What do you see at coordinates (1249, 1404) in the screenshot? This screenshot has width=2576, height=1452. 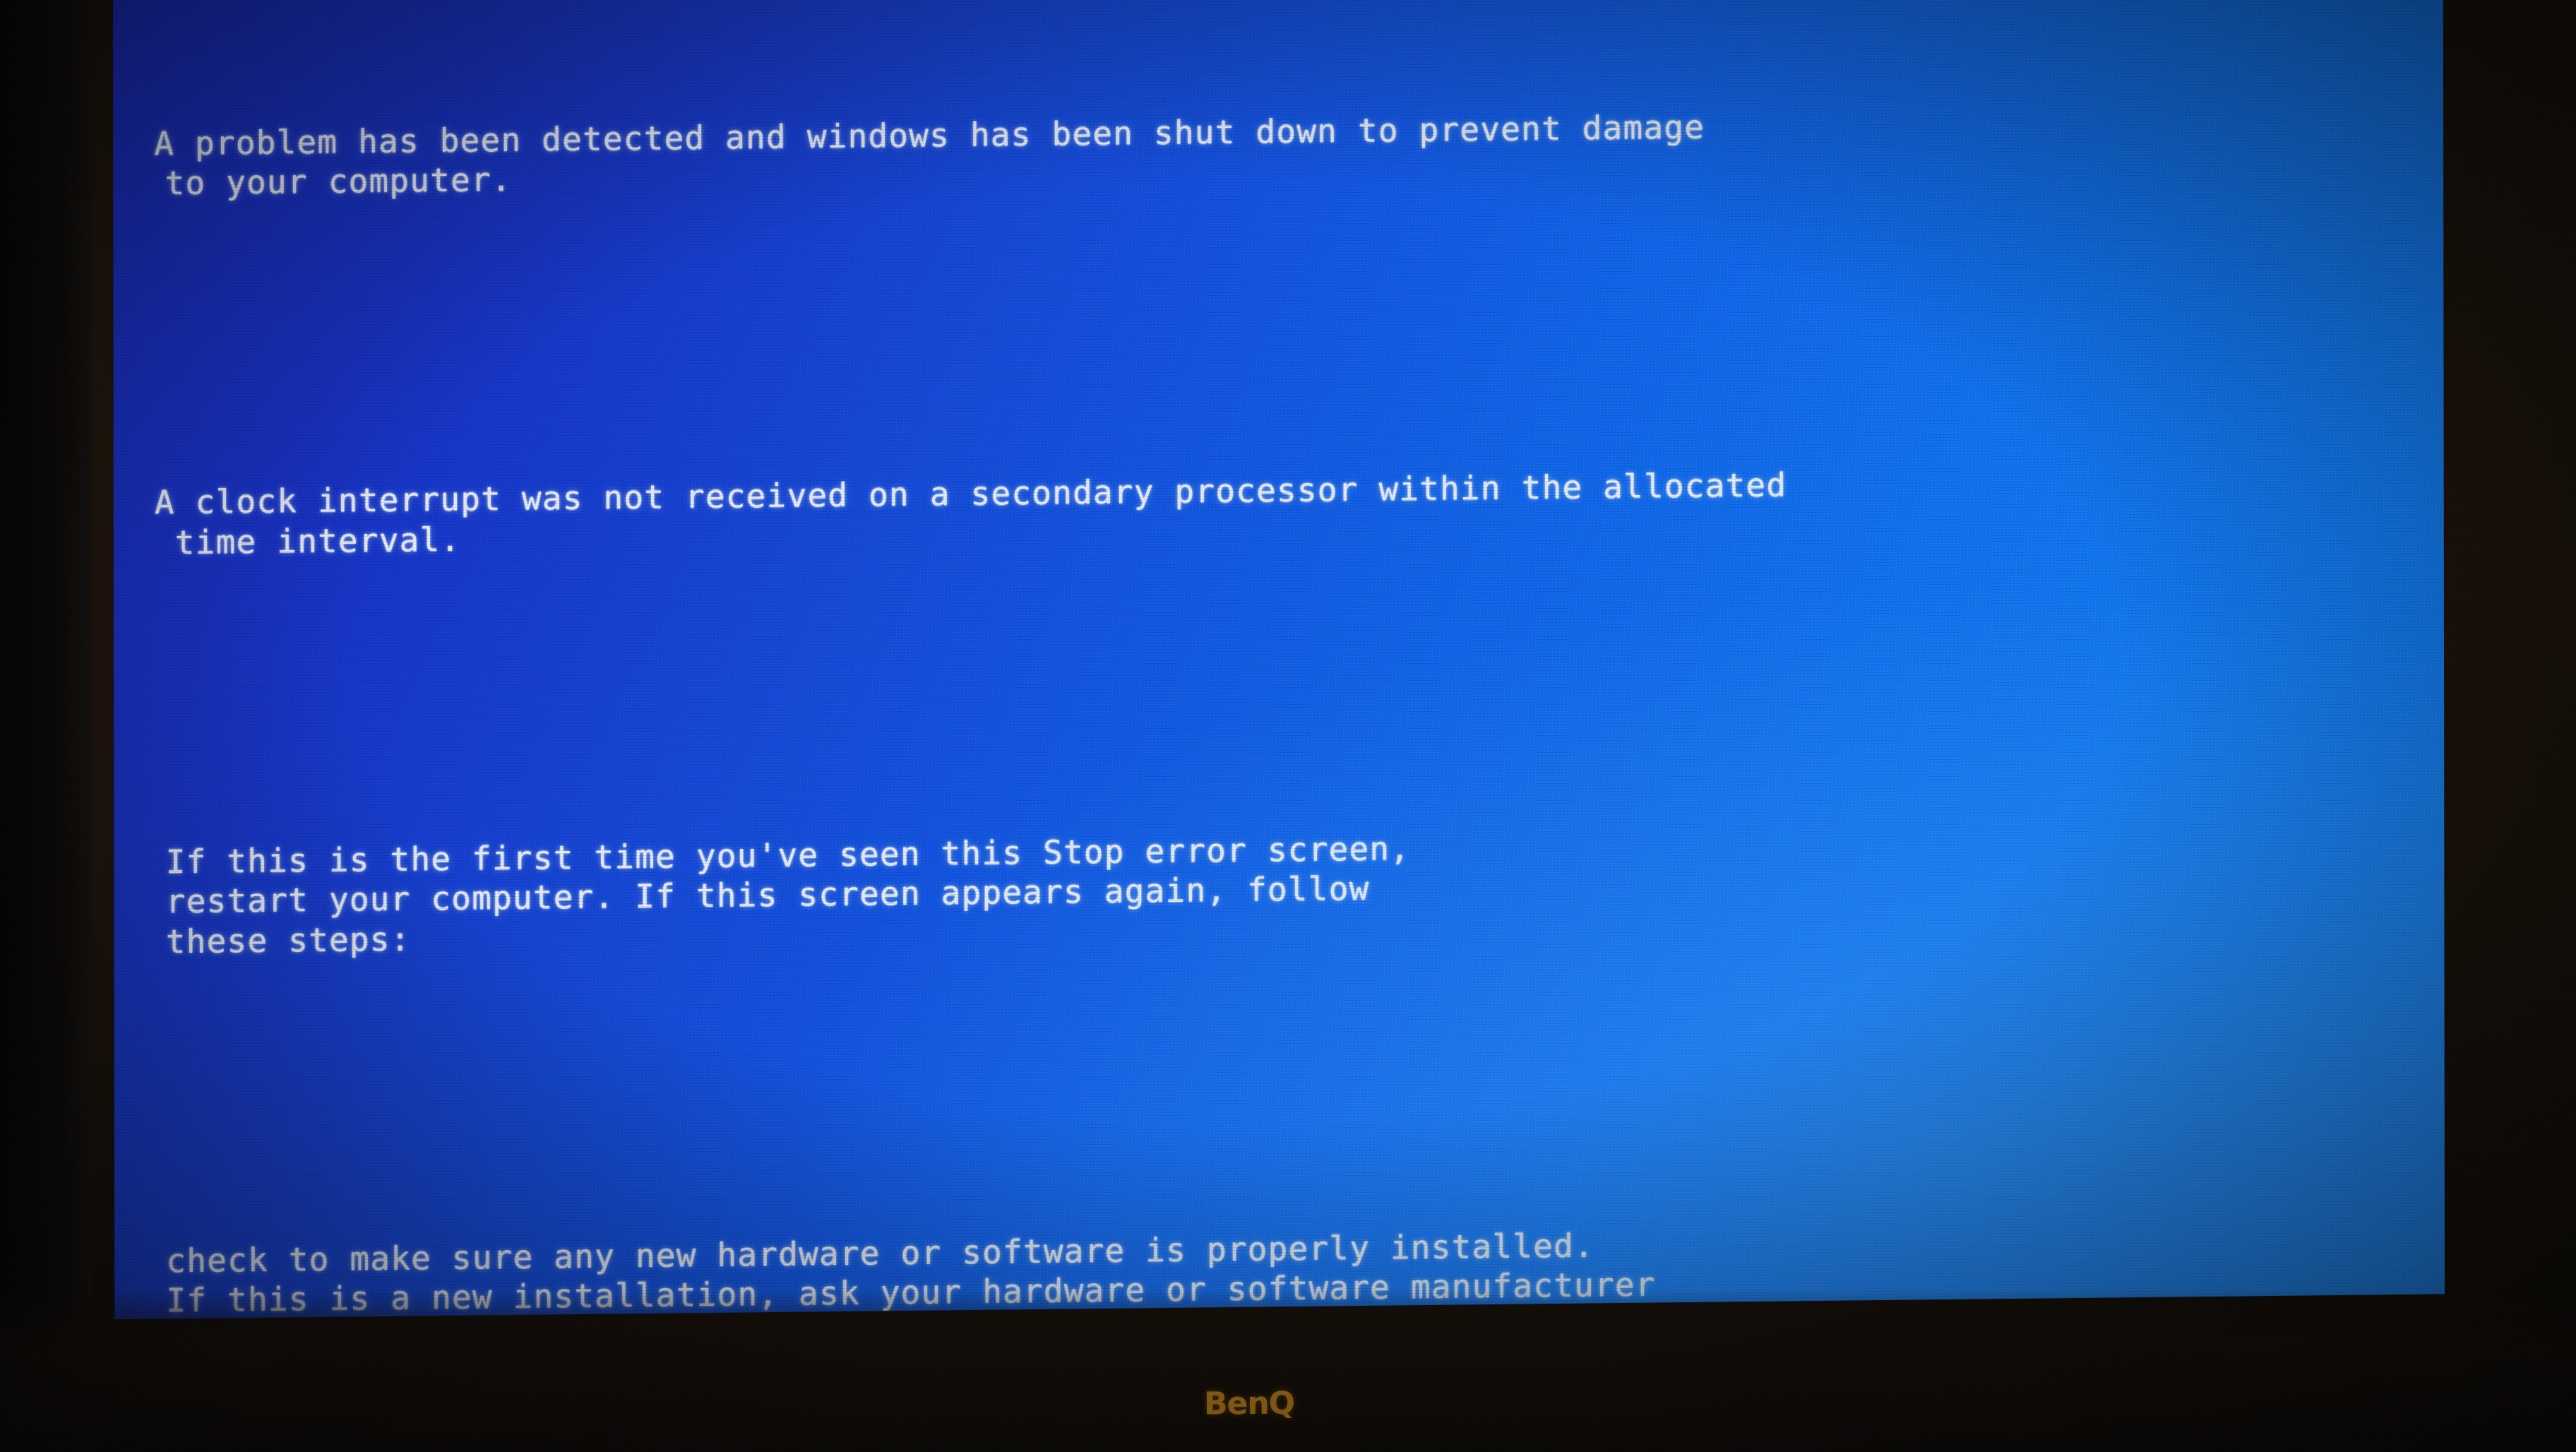 I see `benq-brand-logo: BenQ` at bounding box center [1249, 1404].